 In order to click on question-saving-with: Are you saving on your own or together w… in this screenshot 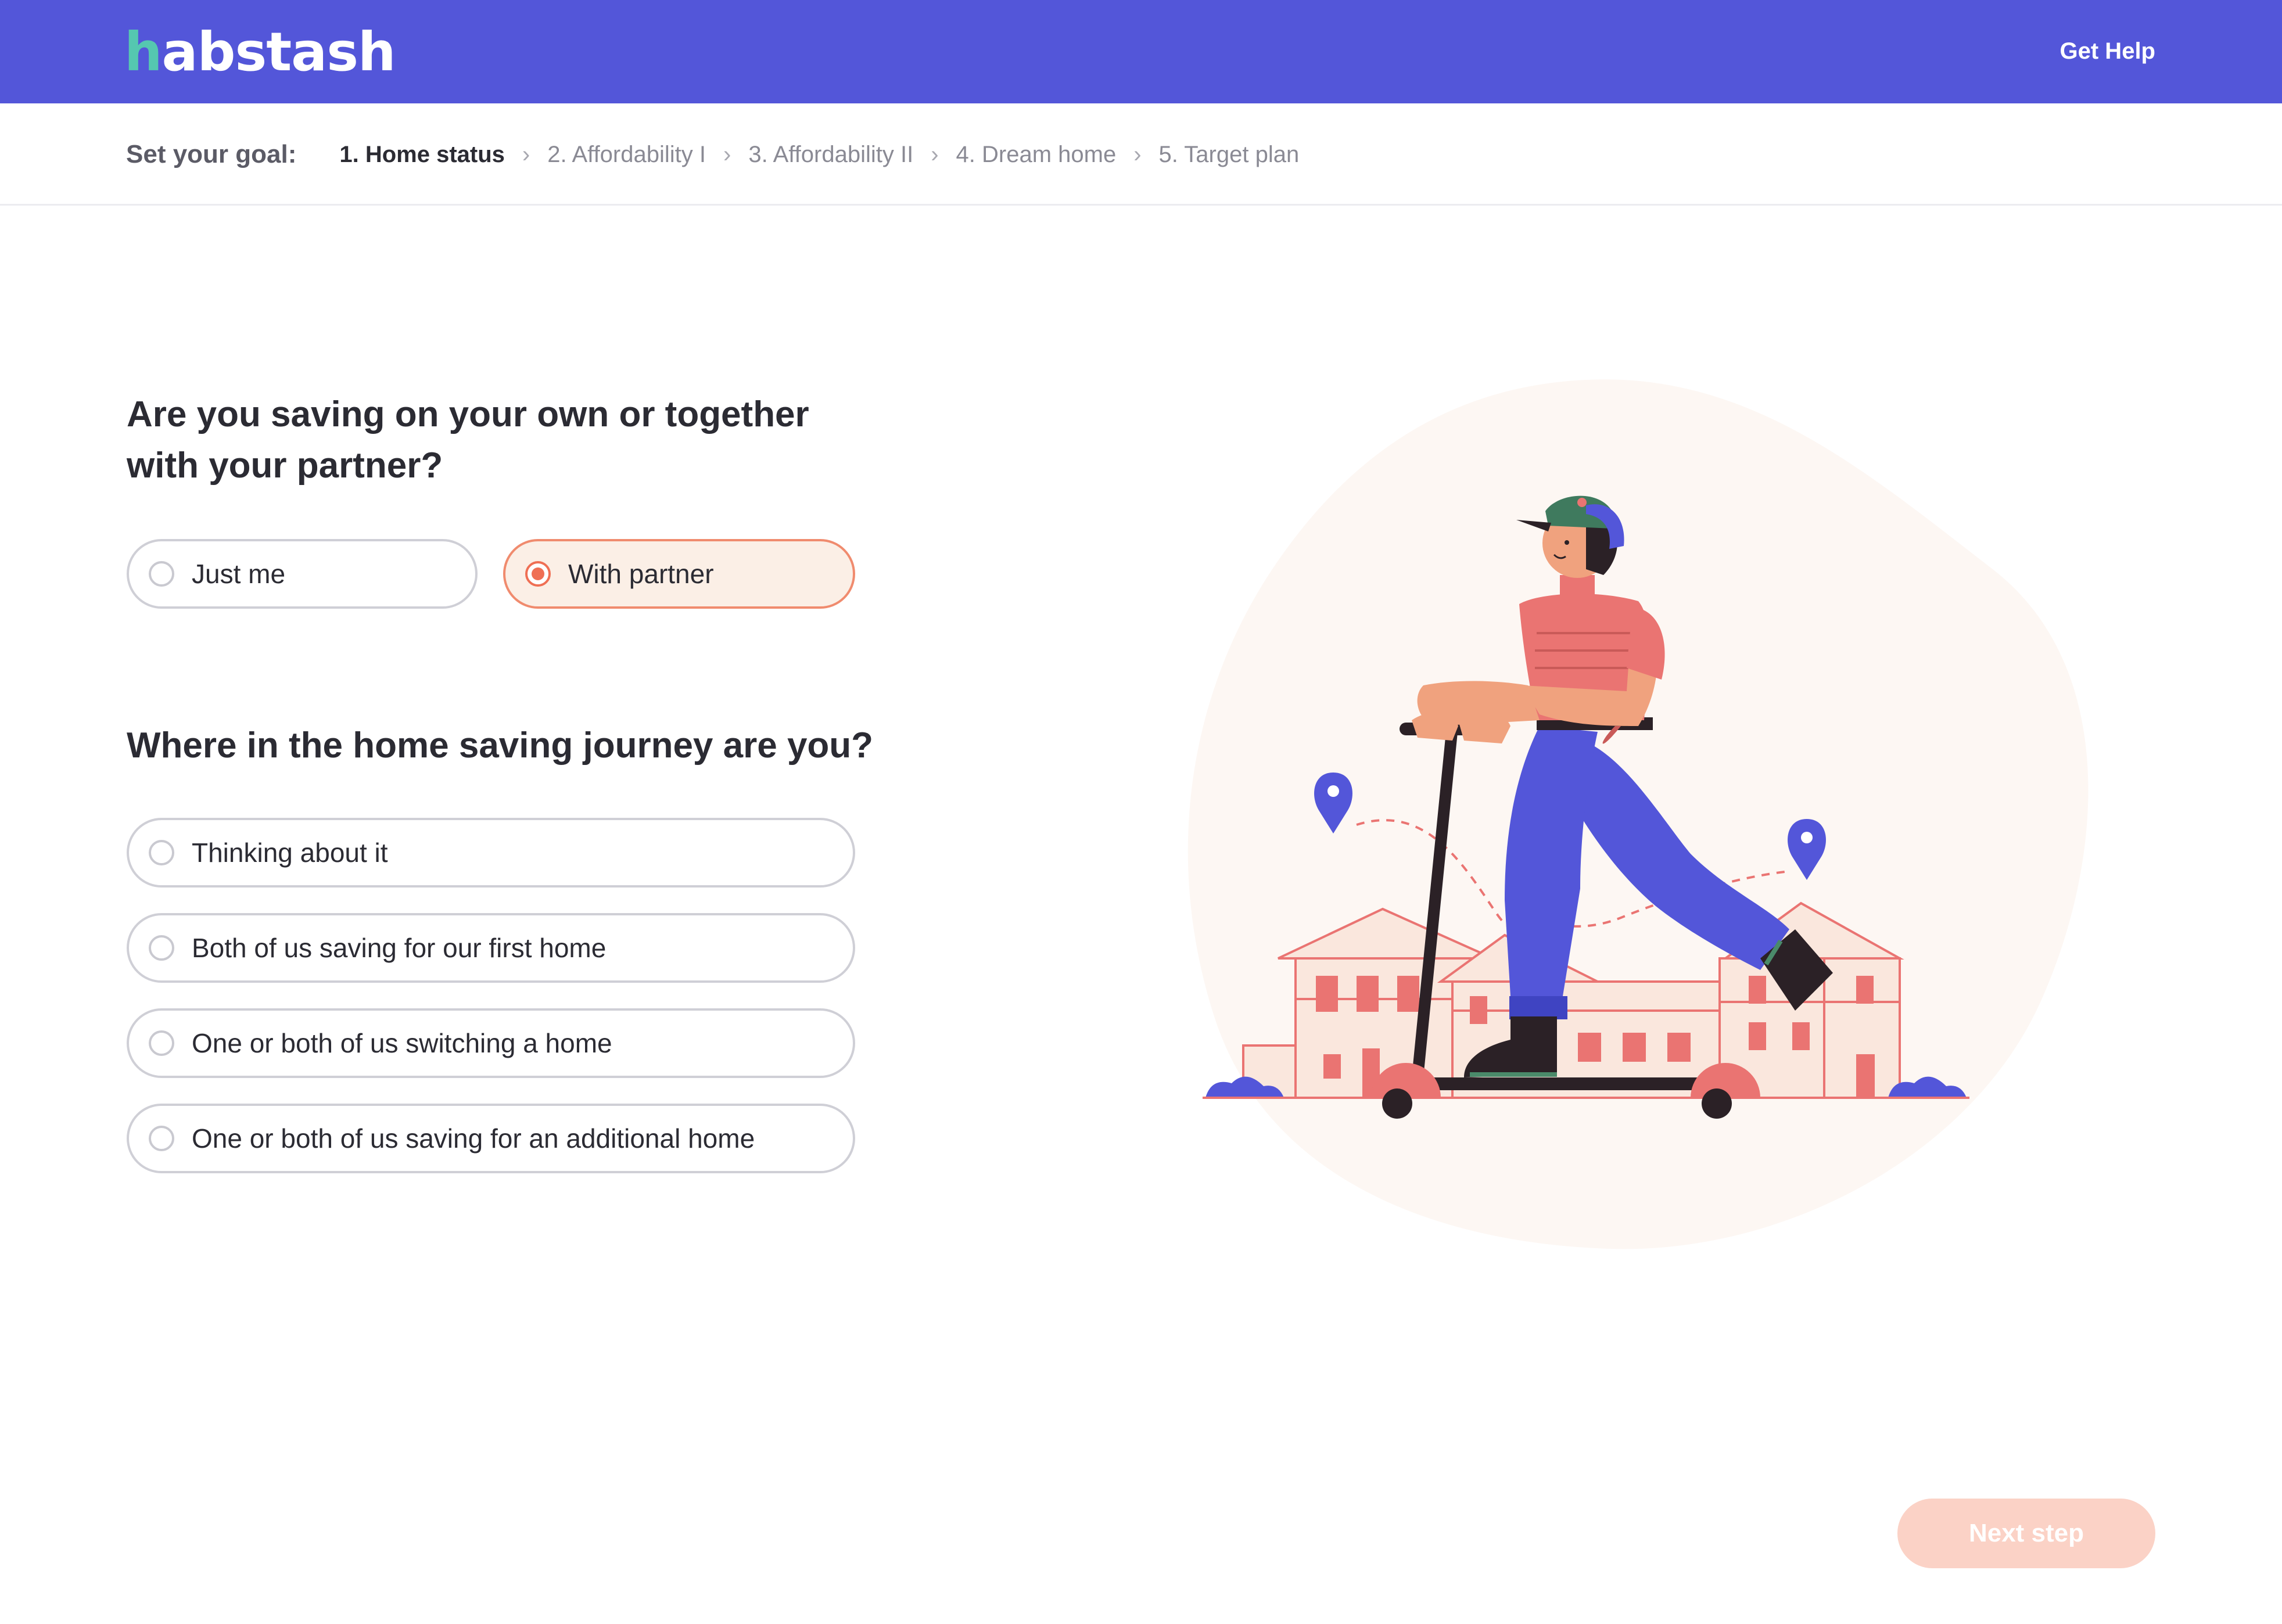, I will do `click(468, 440)`.